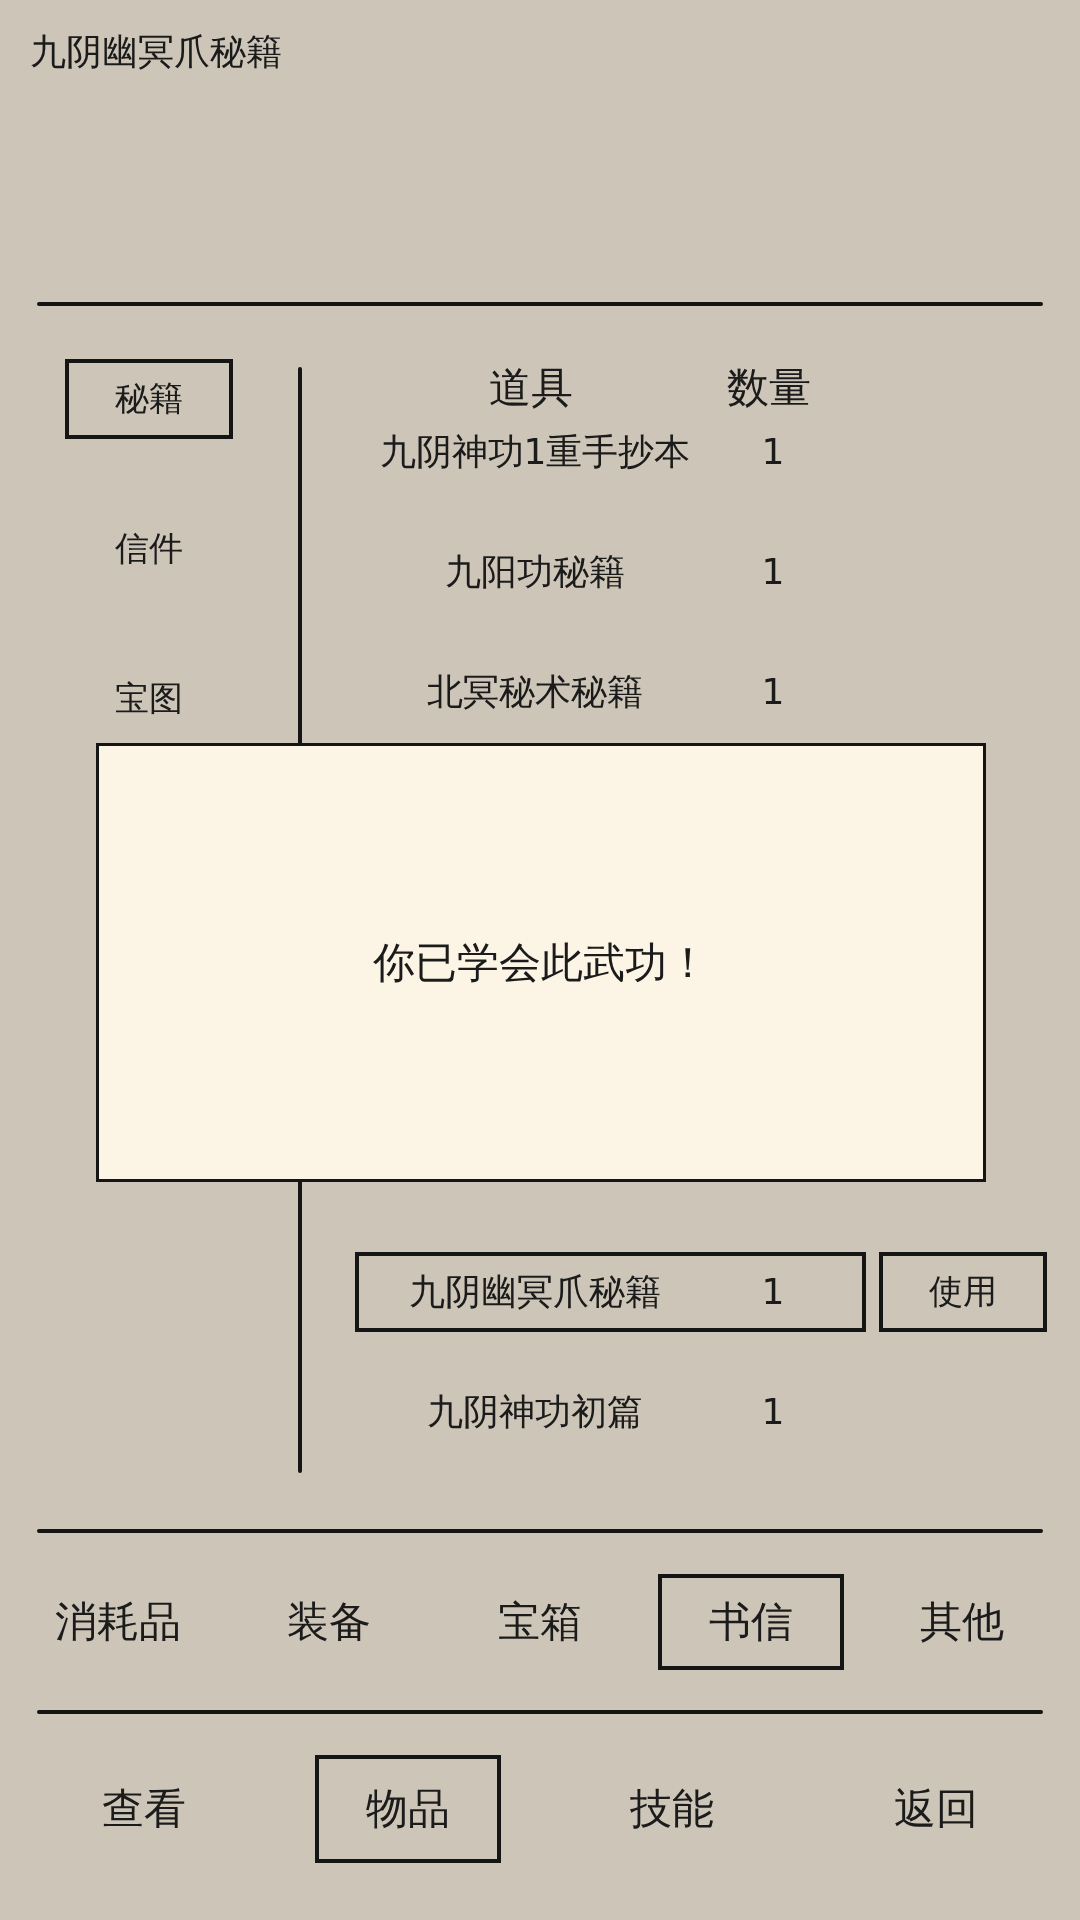  Describe the element at coordinates (535, 692) in the screenshot. I see `item-name-cell: 北冥秘术秘籍` at that location.